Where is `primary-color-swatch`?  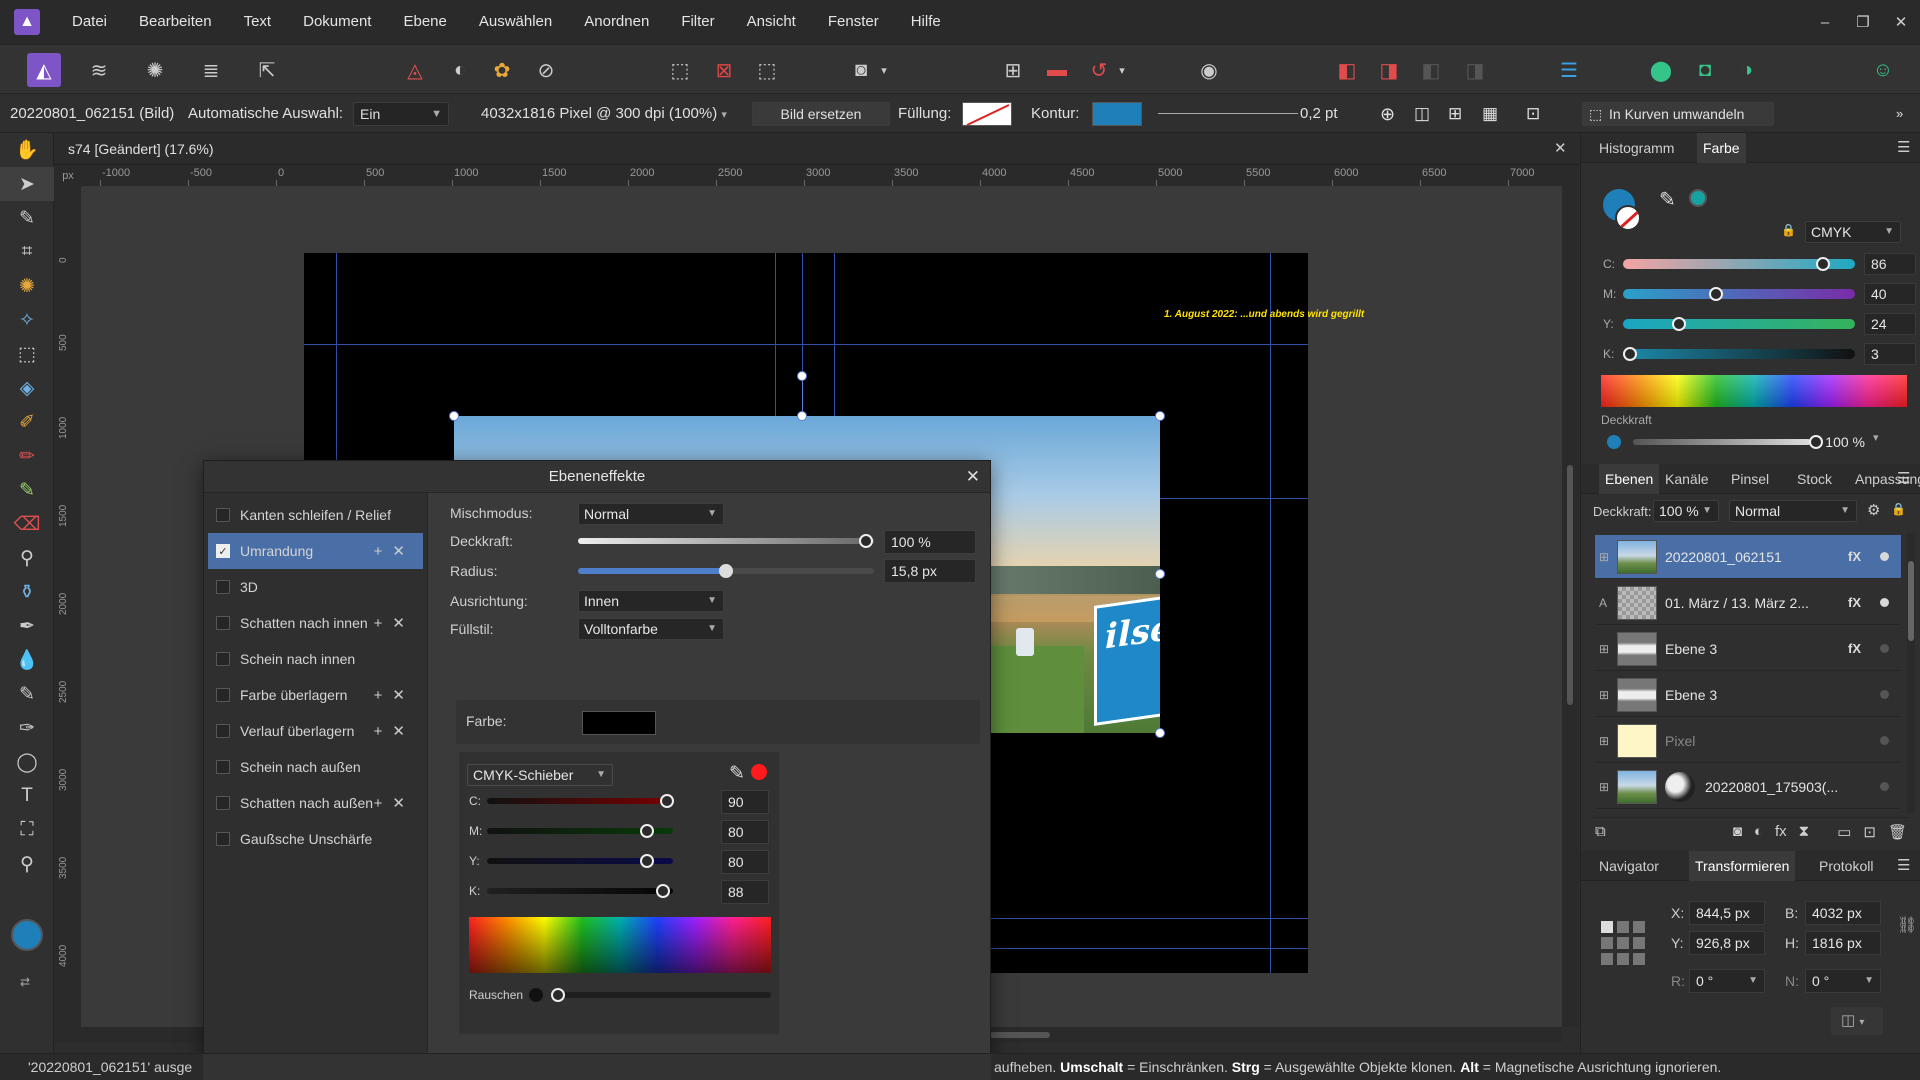 primary-color-swatch is located at coordinates (27, 935).